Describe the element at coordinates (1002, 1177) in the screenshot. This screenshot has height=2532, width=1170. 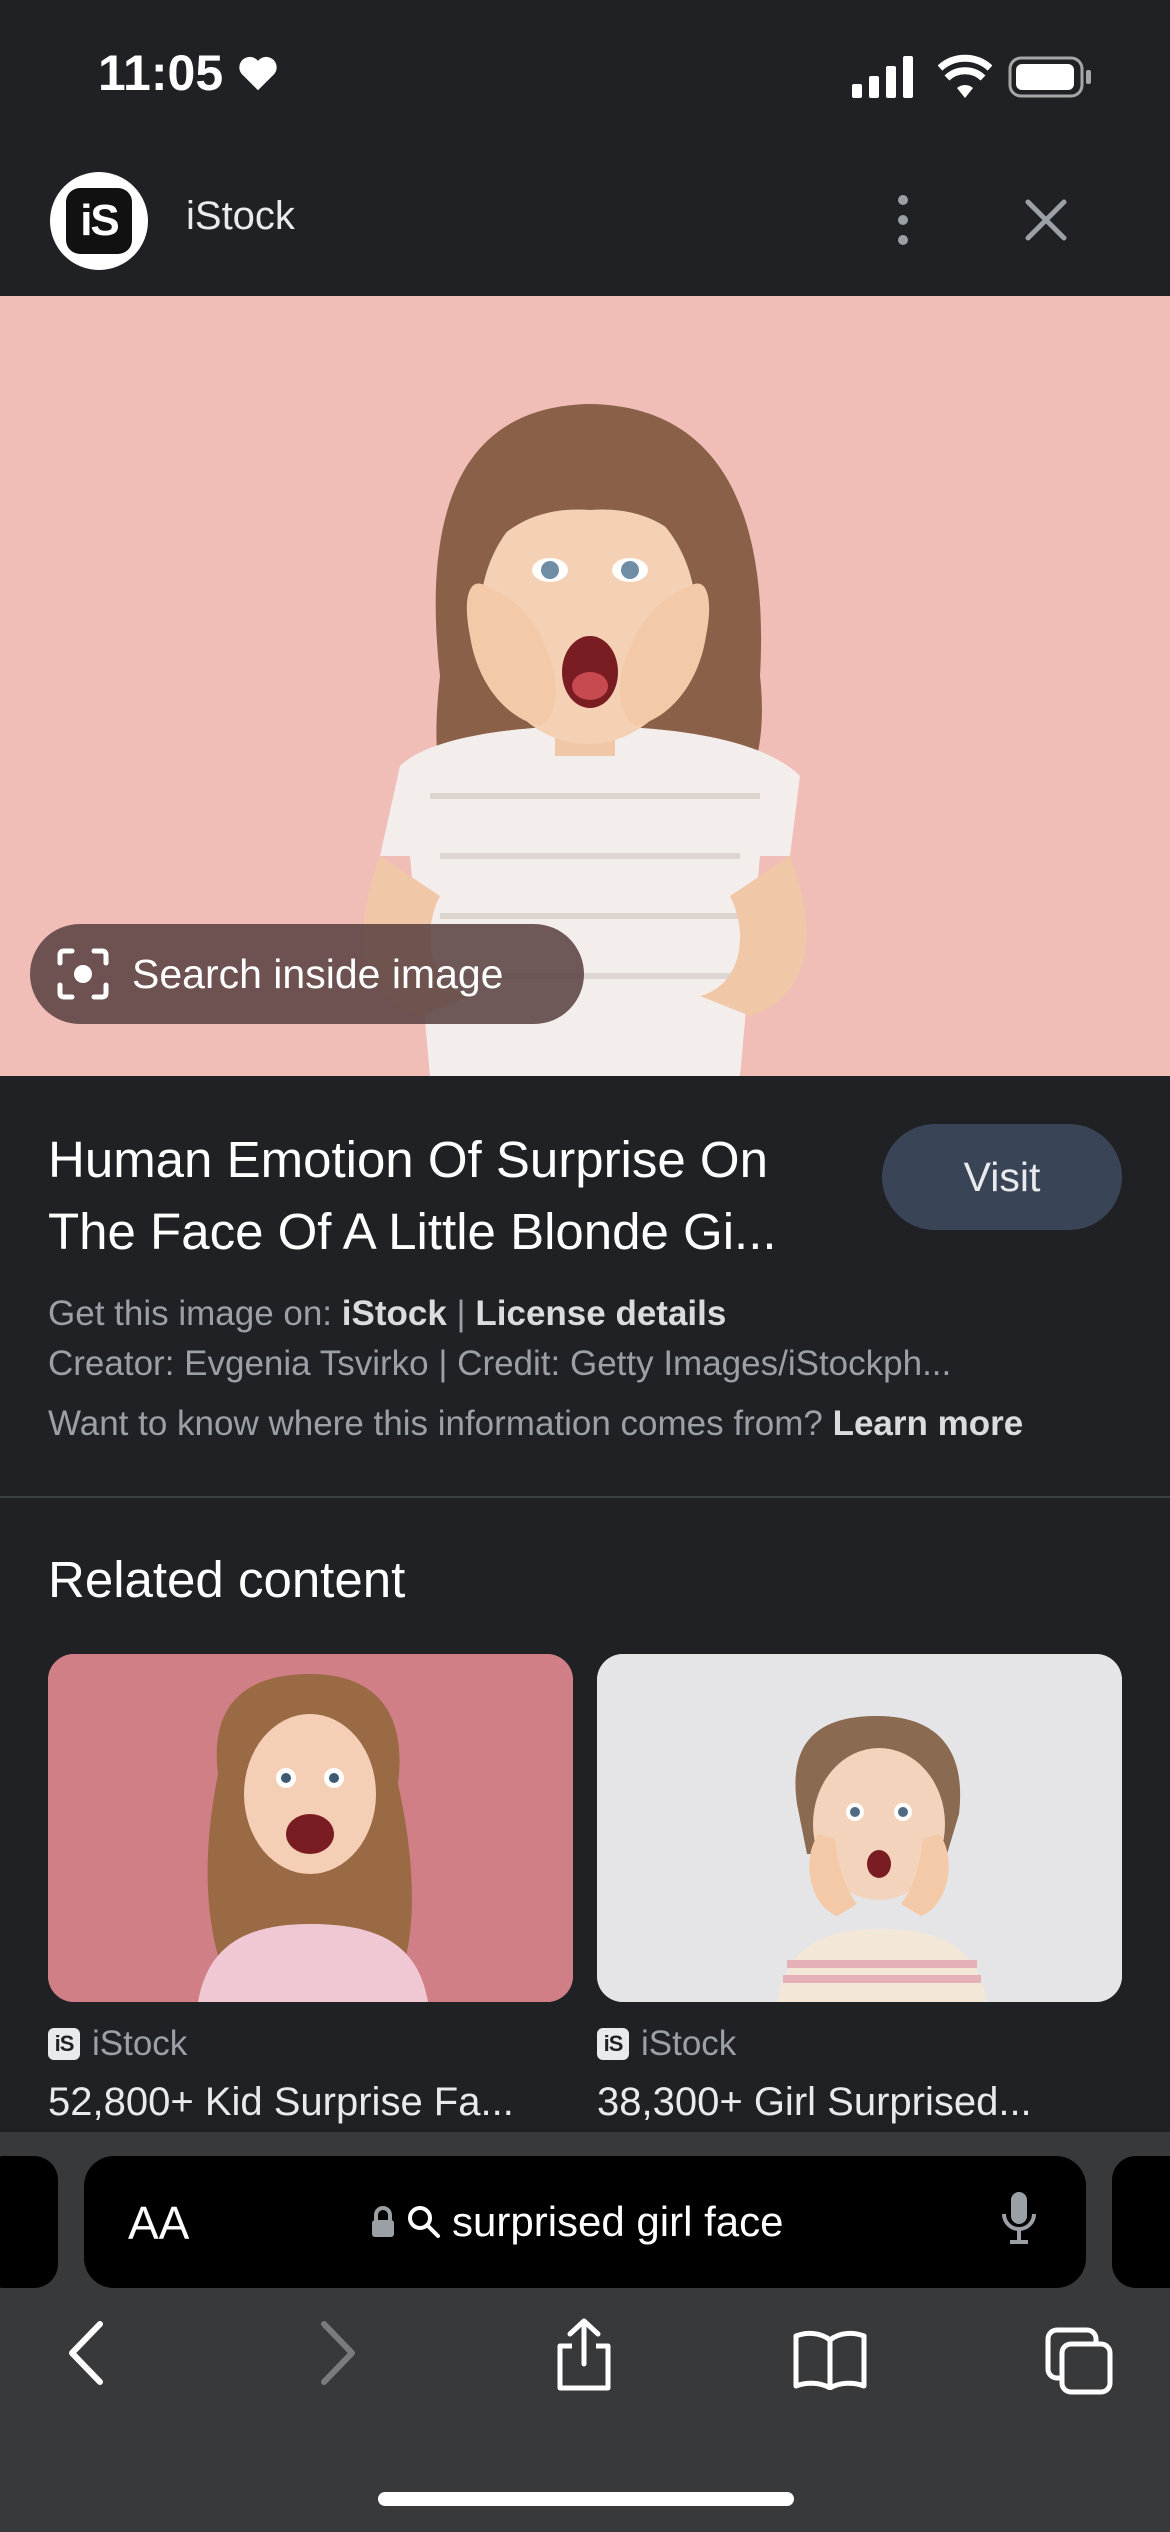
I see `visit-button: Visit` at that location.